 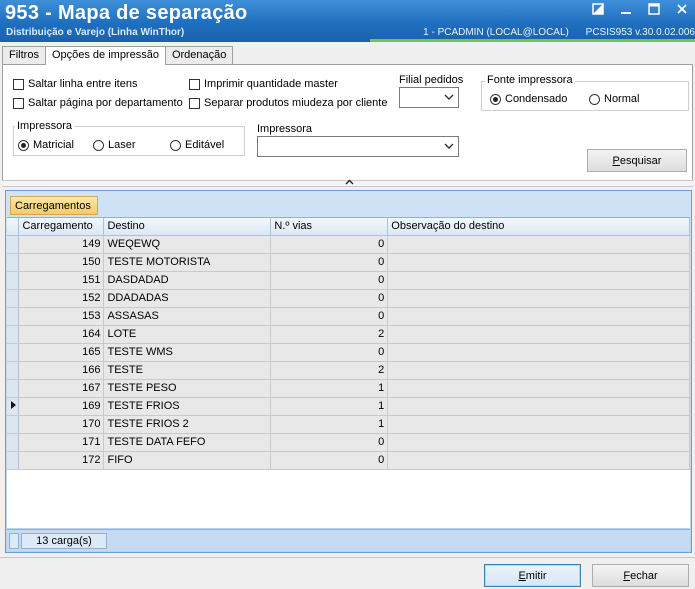 I want to click on fonte-condensado-radio: Condensado, so click(x=528, y=99).